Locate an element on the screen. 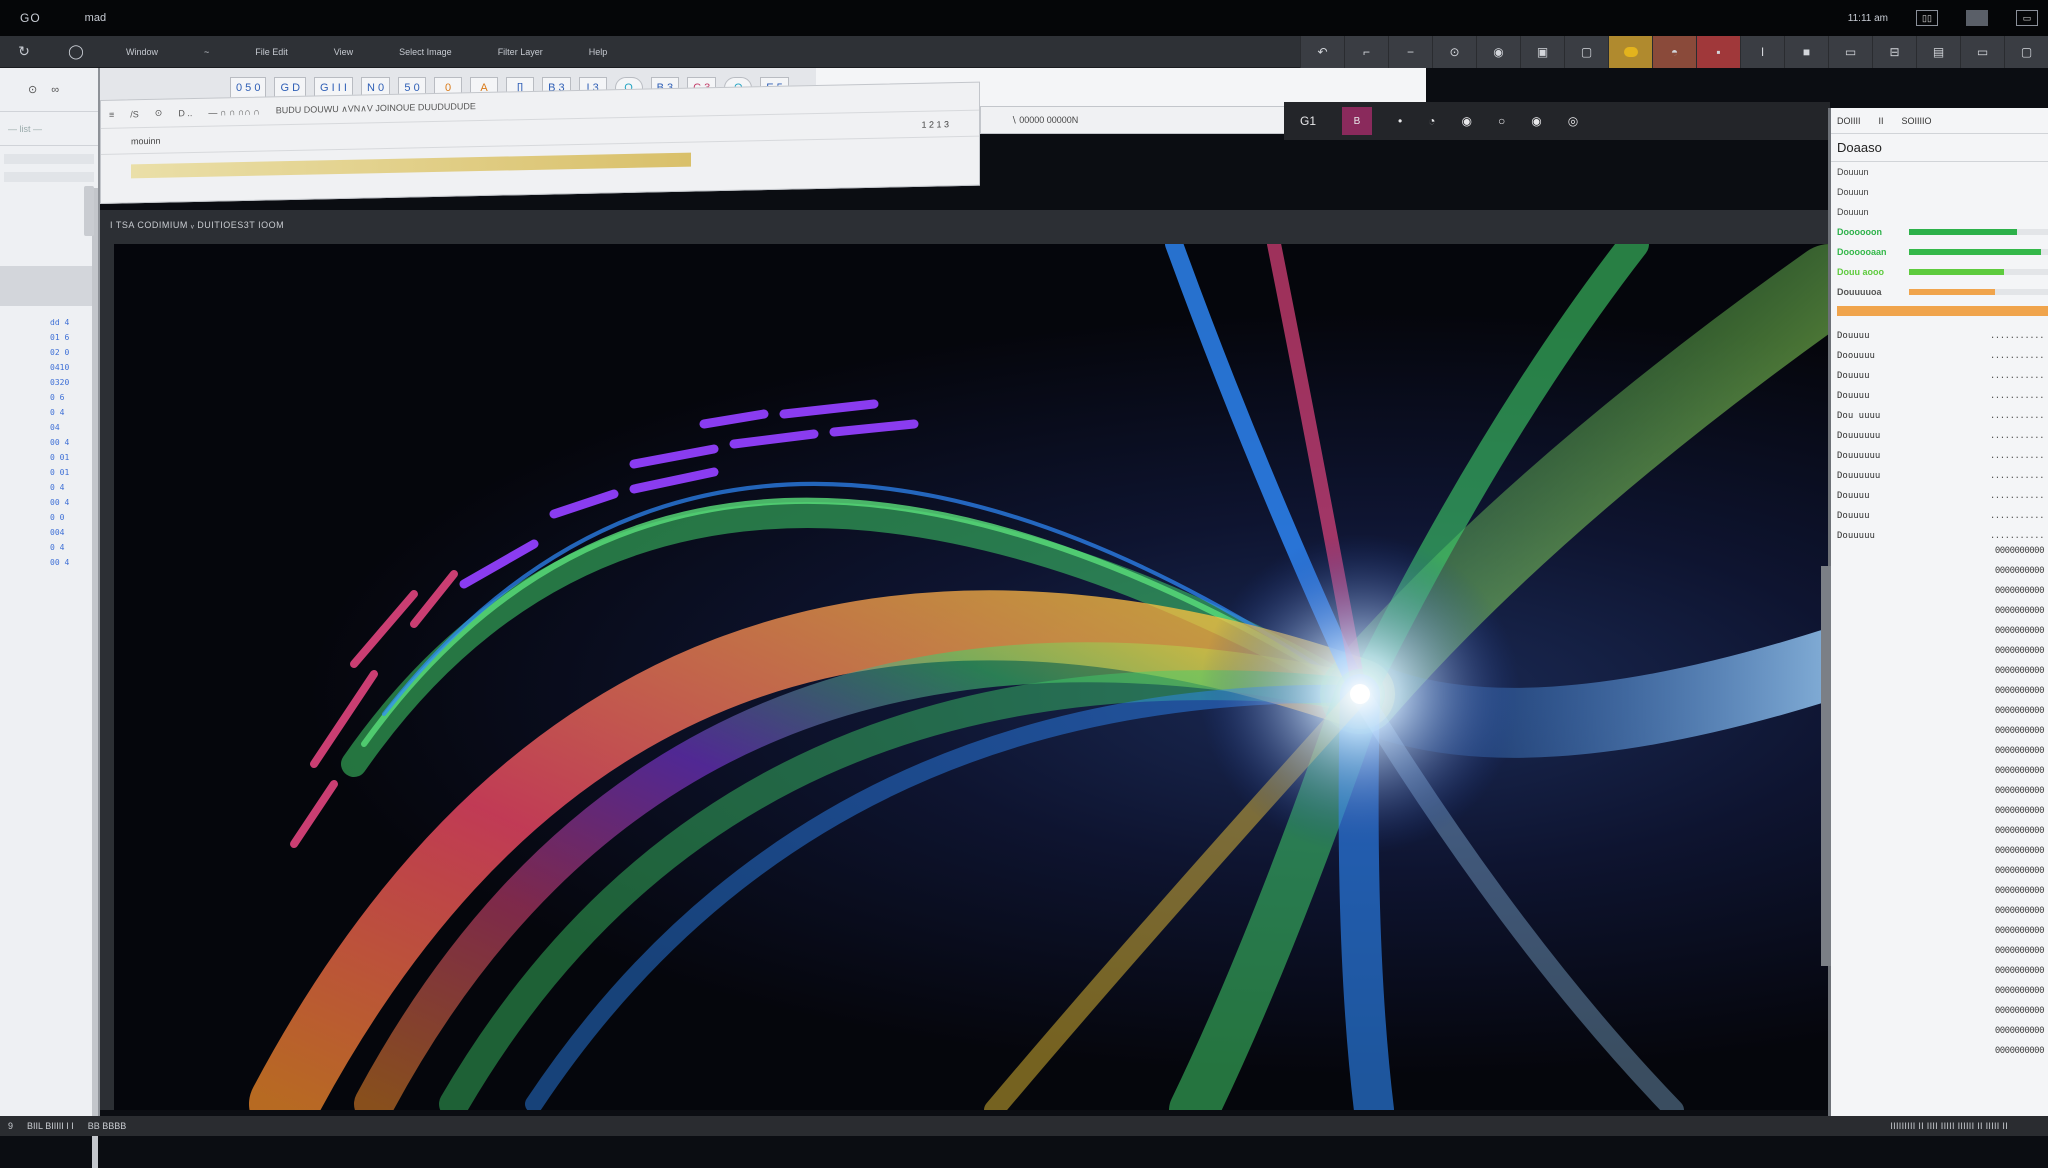  left-panel-divider is located at coordinates (95, 678).